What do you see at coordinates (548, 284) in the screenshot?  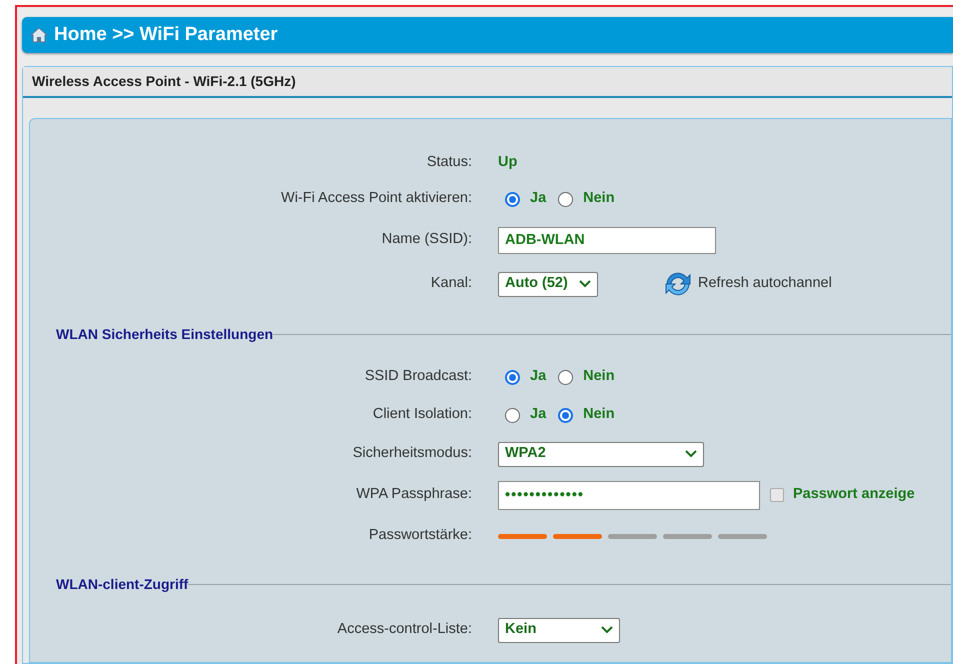 I see `dropdown: Auto (52)` at bounding box center [548, 284].